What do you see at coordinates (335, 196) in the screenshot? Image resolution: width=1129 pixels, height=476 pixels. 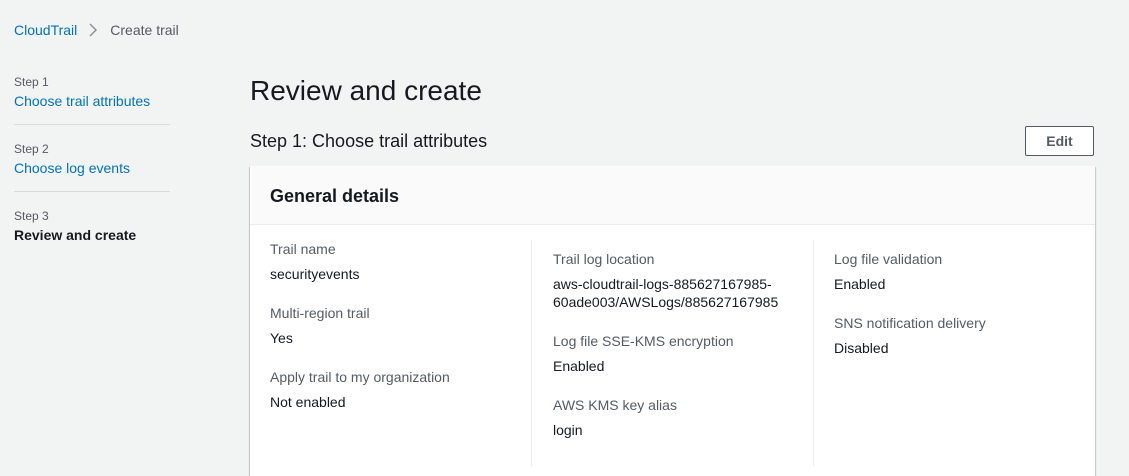 I see `panel-title: General details` at bounding box center [335, 196].